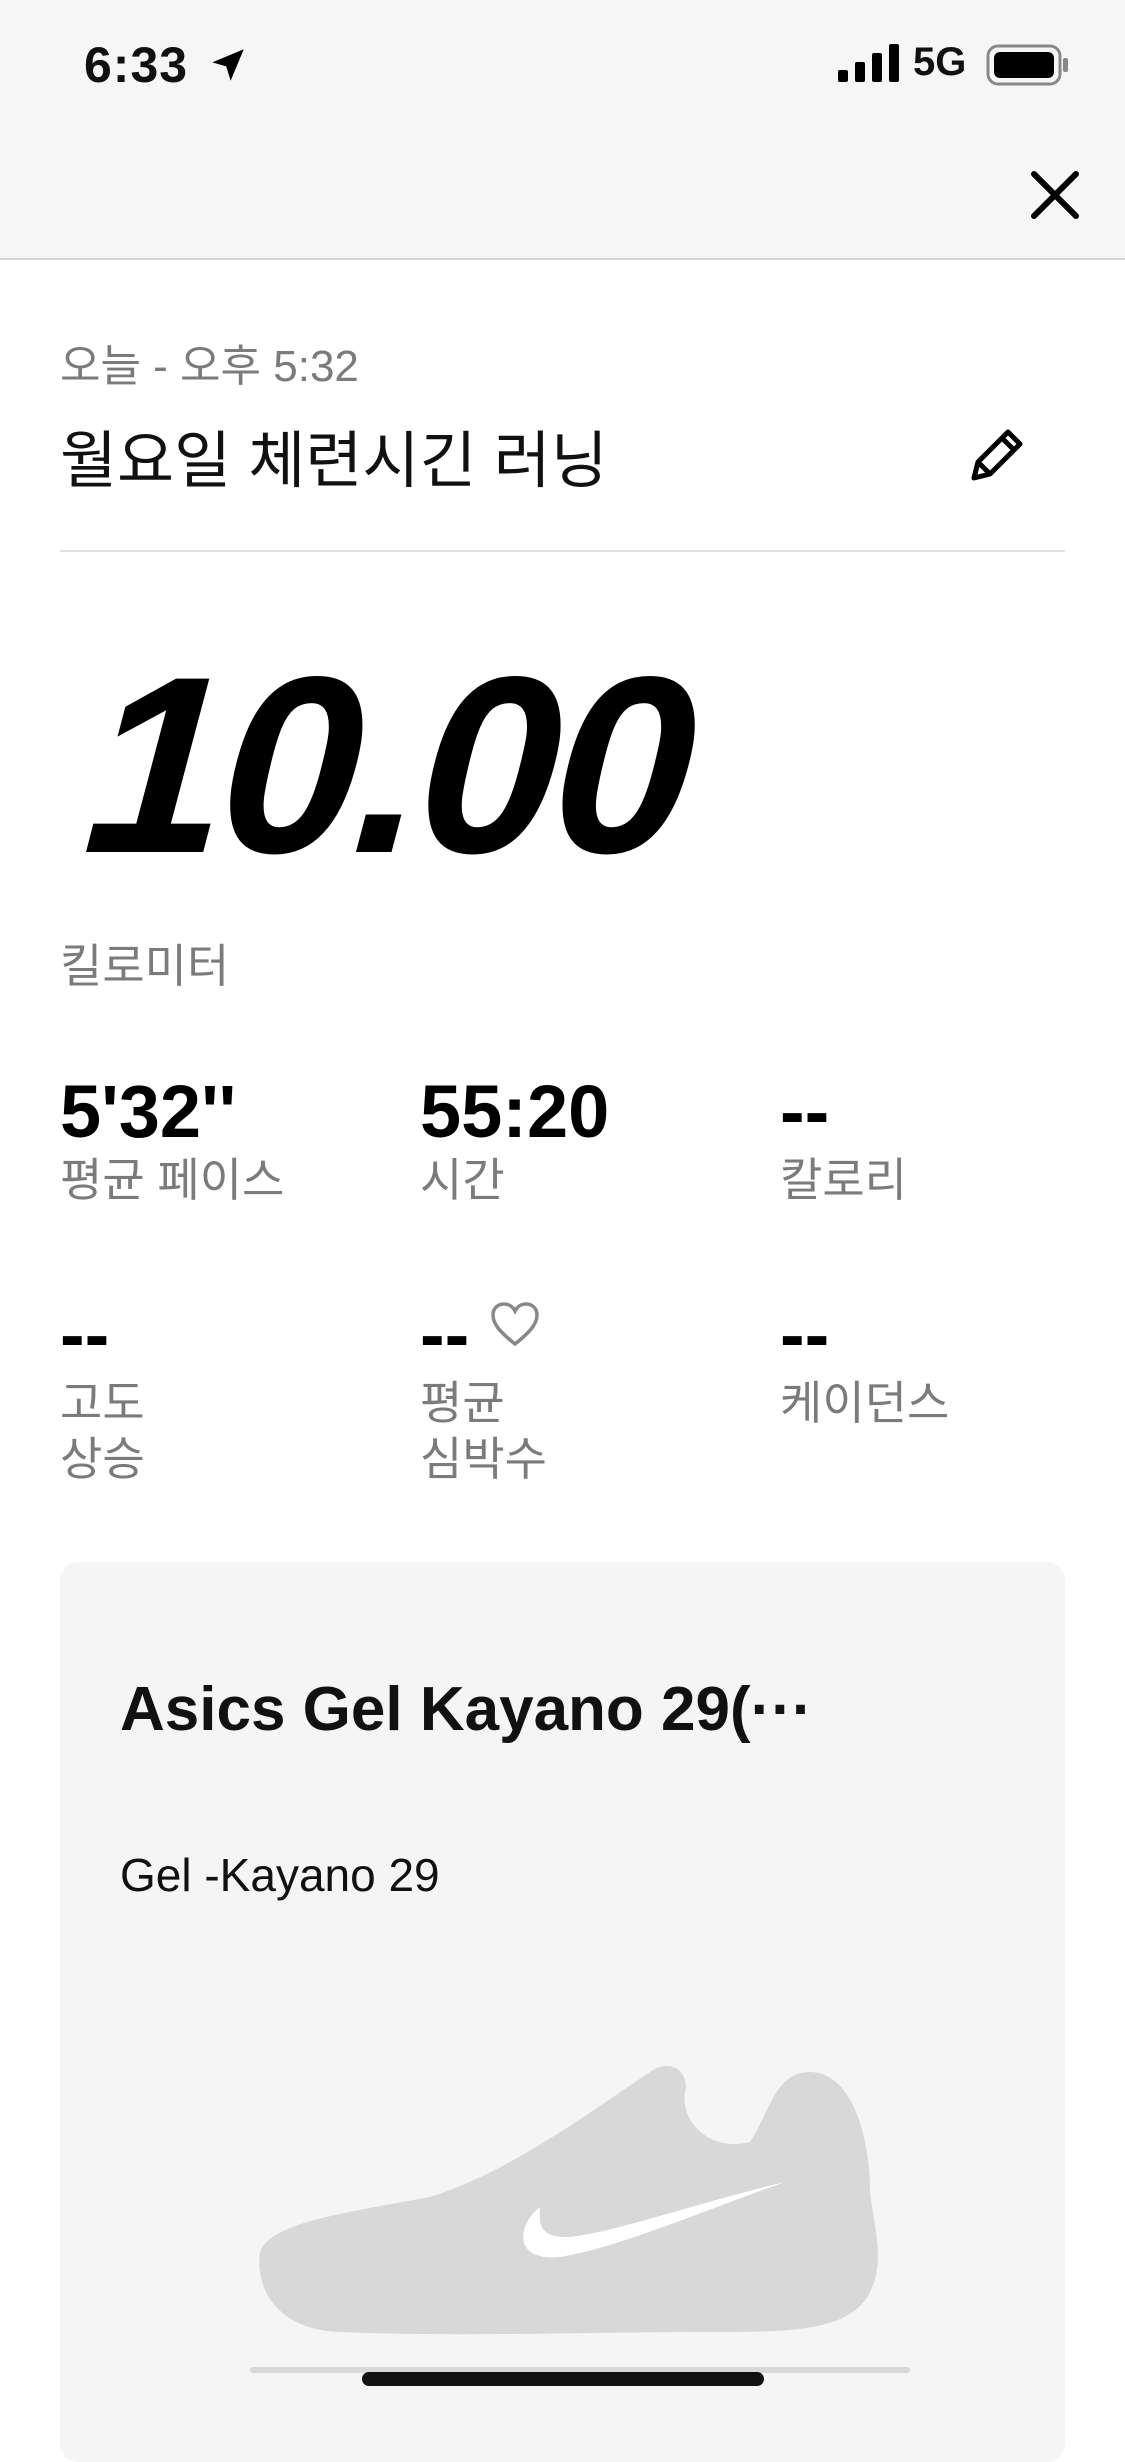 The width and height of the screenshot is (1125, 2462). What do you see at coordinates (1055, 195) in the screenshot?
I see `close-button` at bounding box center [1055, 195].